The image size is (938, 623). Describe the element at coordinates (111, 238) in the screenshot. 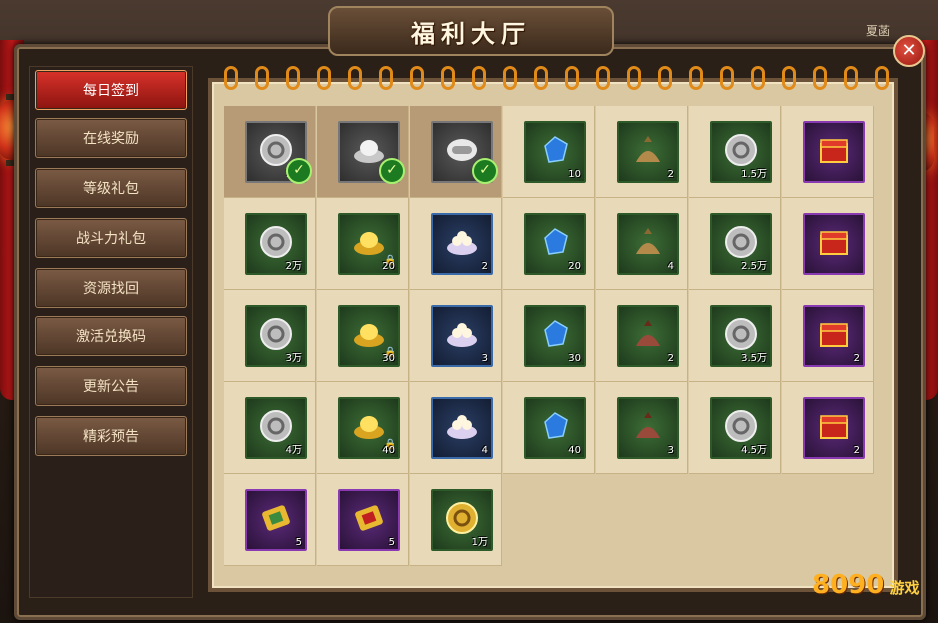

I see `sidebar-item-4: 战斗力礼包` at that location.